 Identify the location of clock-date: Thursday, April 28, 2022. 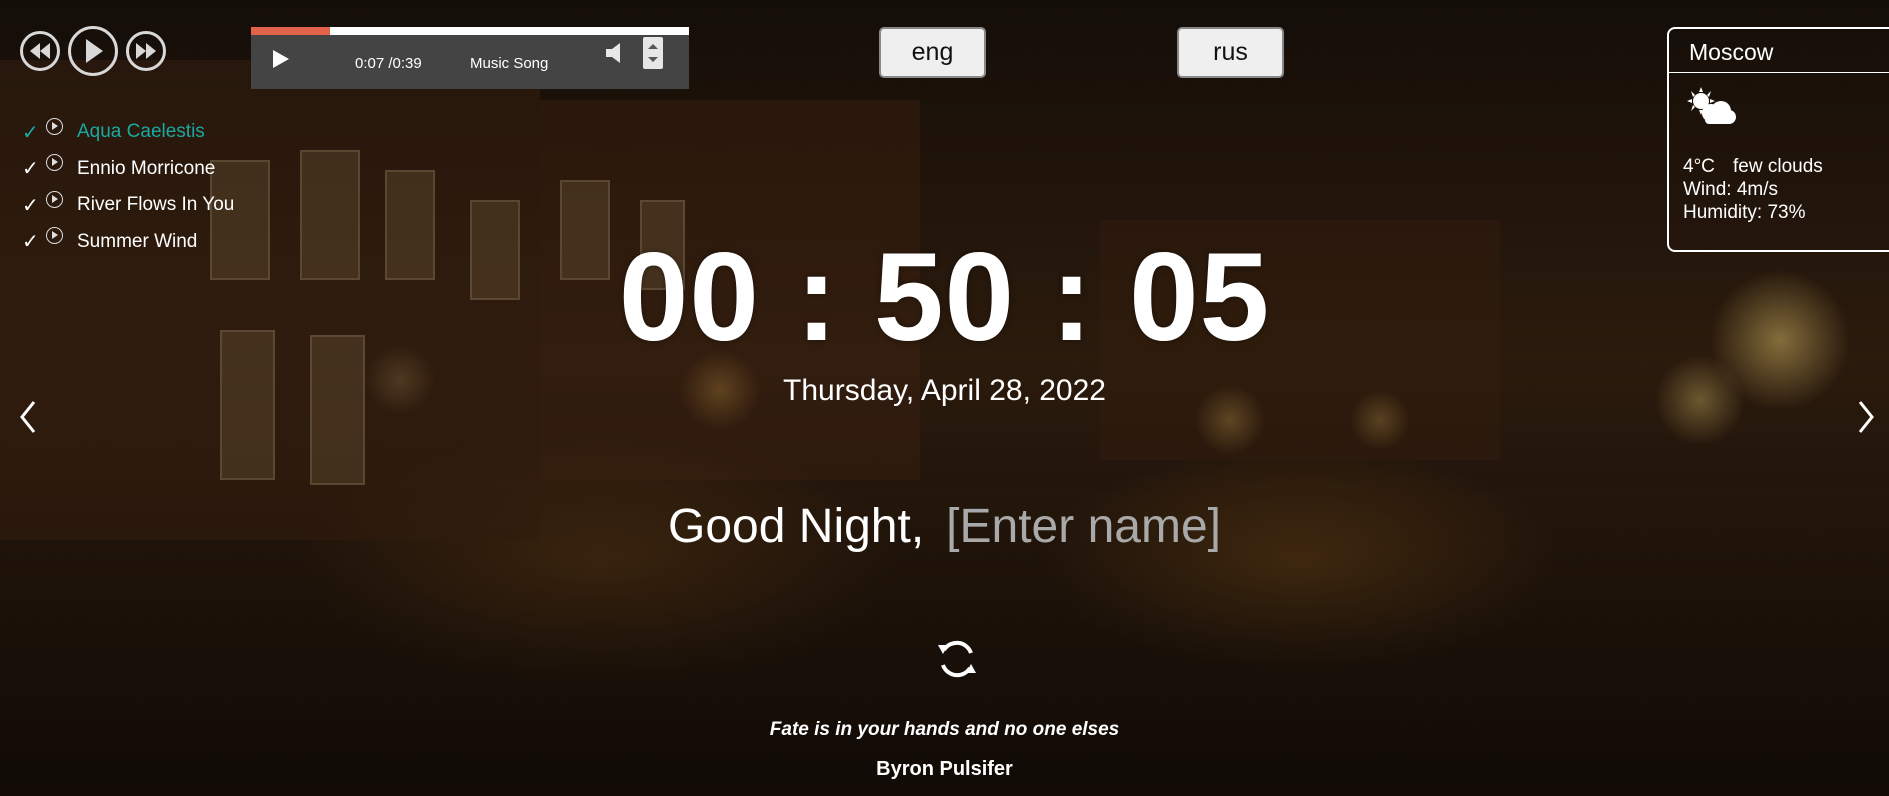
(944, 390).